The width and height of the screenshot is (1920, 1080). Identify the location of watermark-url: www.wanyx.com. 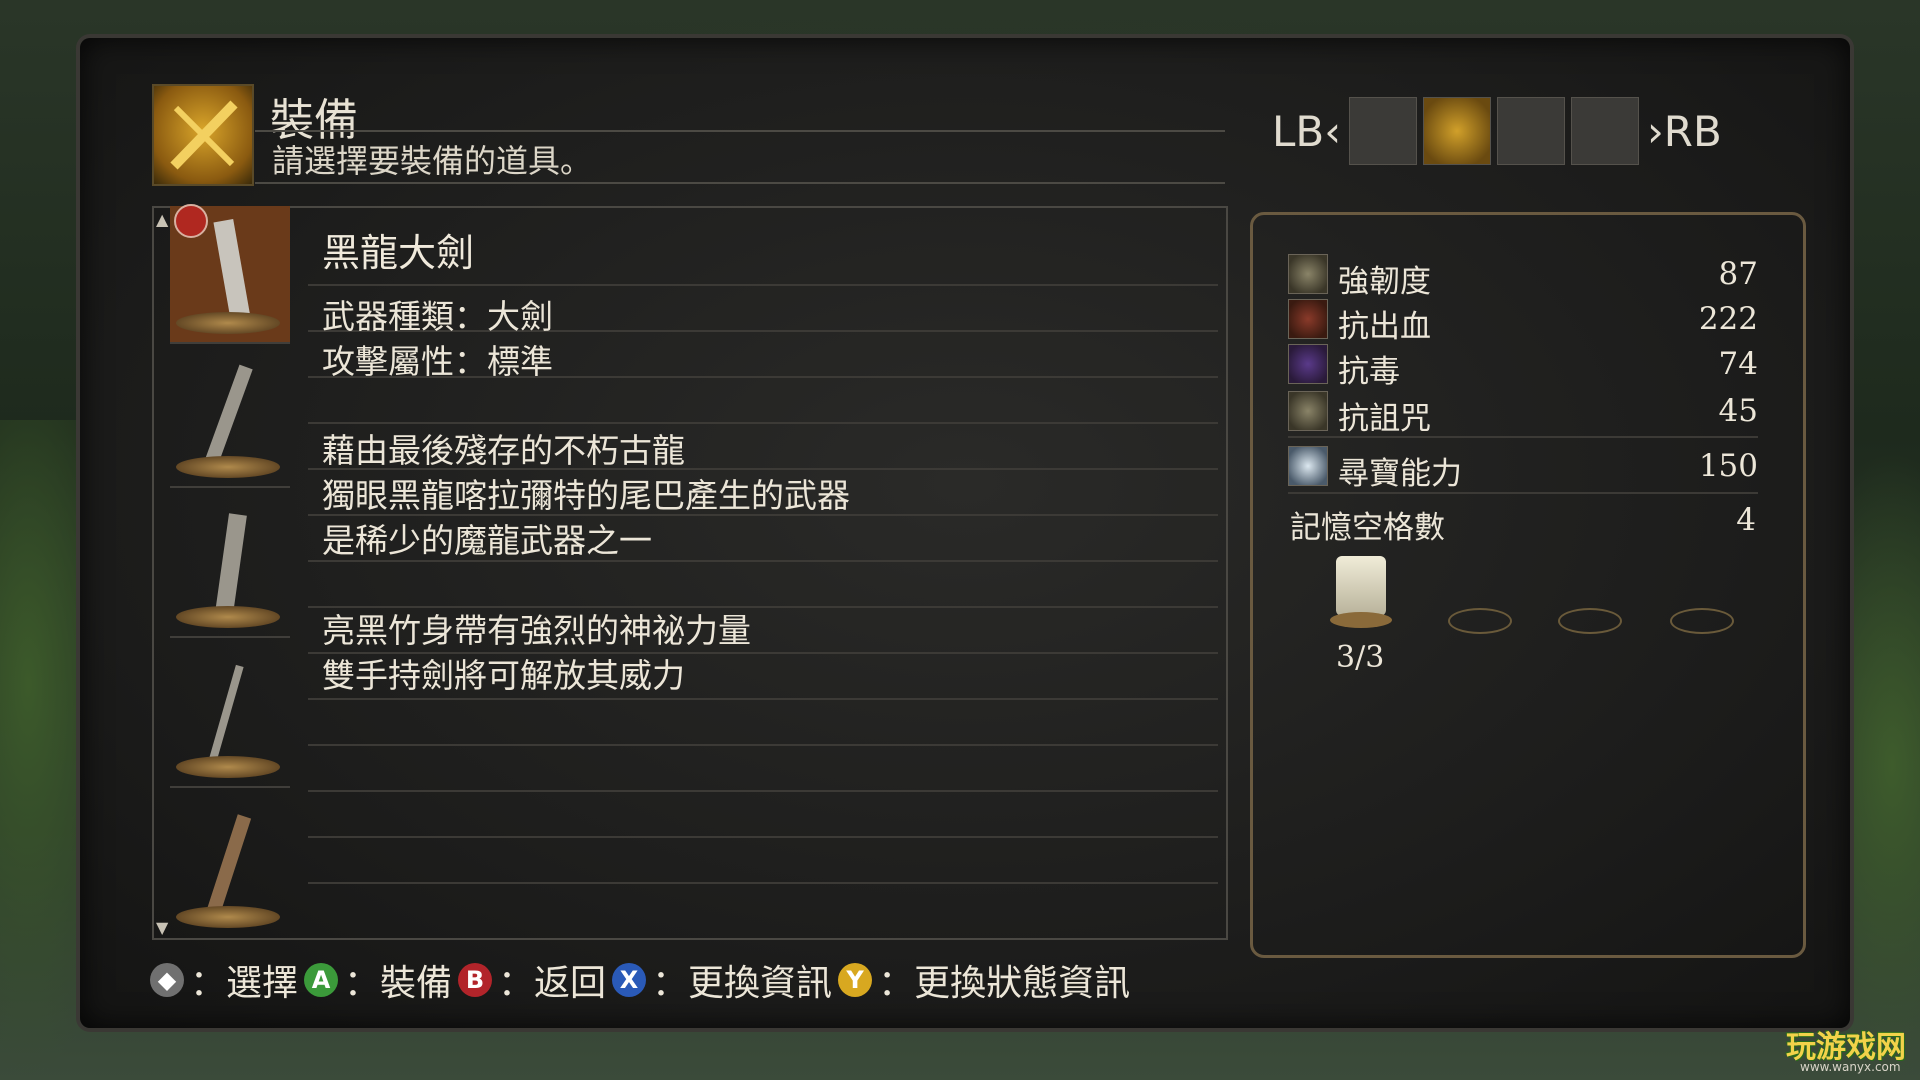
(1850, 1067).